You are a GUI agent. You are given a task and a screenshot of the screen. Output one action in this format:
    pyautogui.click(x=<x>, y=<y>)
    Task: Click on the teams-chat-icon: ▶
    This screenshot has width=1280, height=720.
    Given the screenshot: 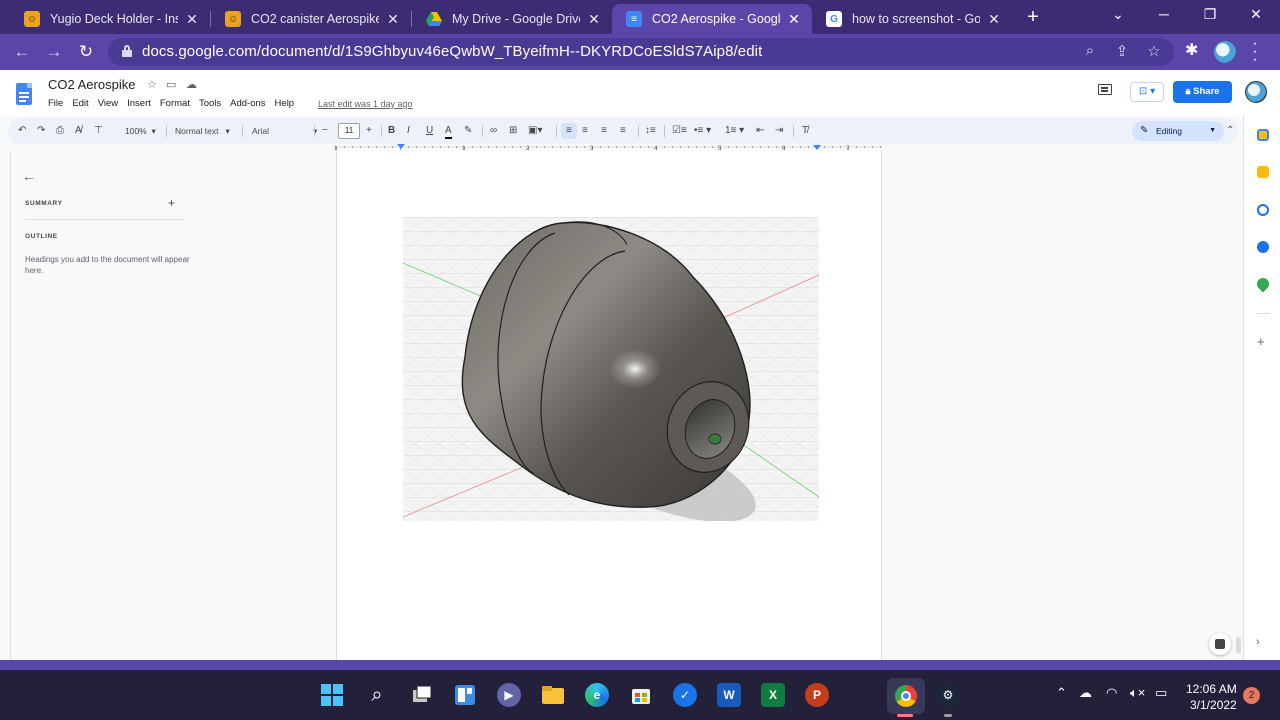 What is the action you would take?
    pyautogui.click(x=509, y=695)
    